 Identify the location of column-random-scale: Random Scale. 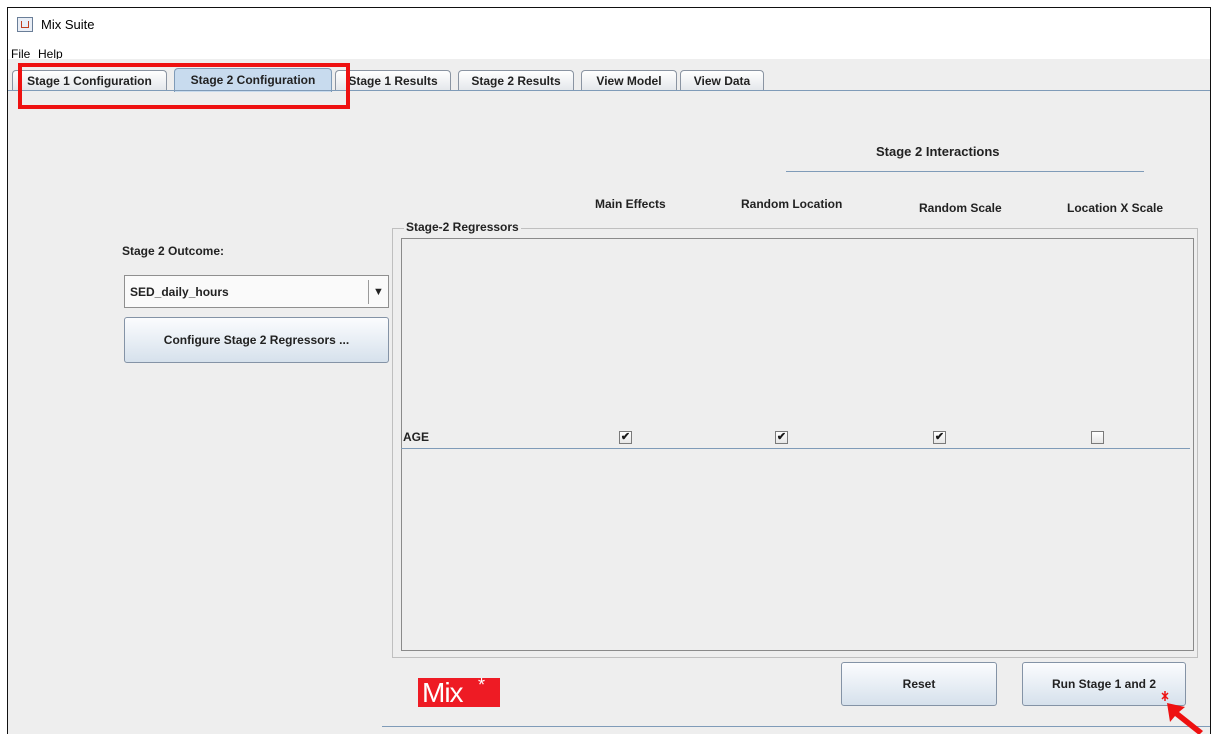
(960, 208).